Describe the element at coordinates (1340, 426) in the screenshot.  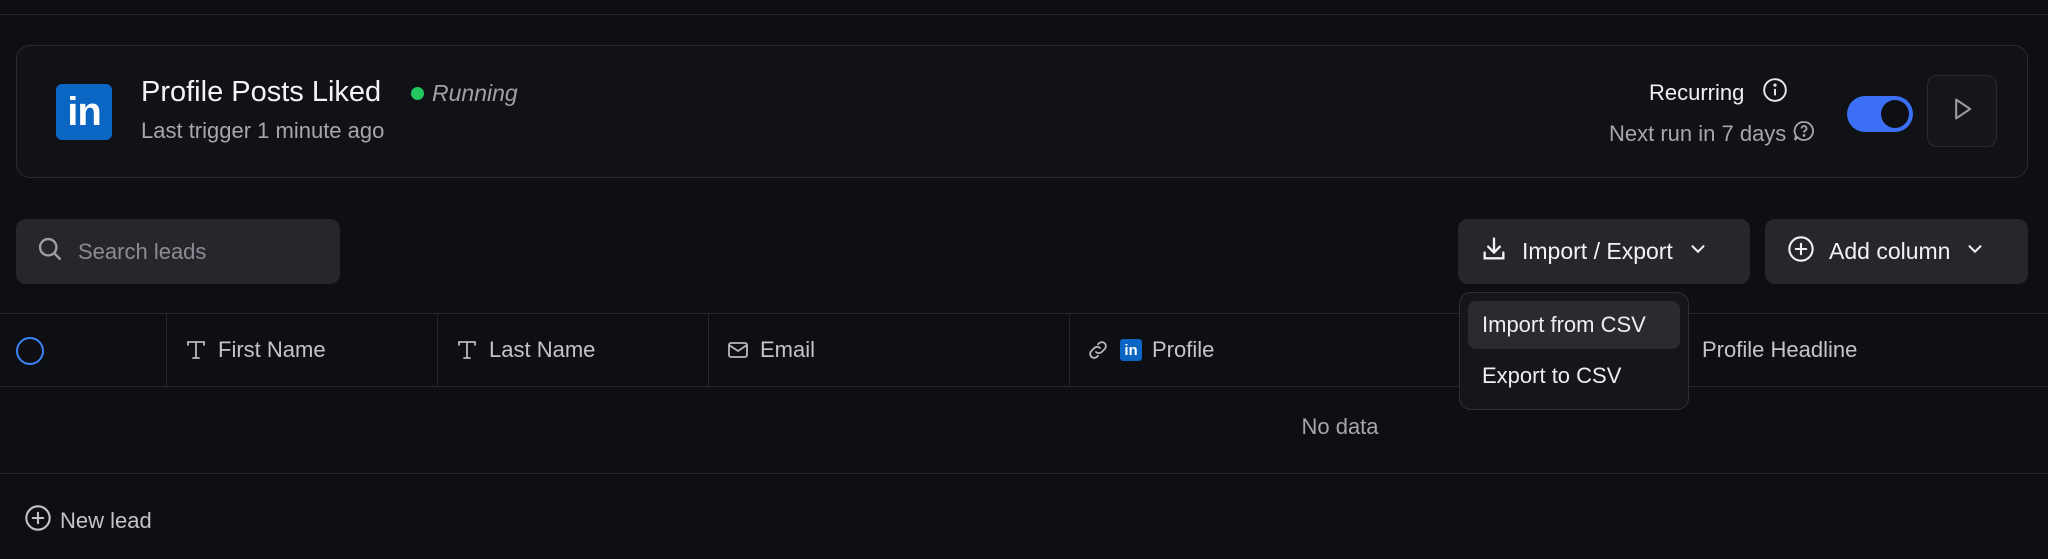
I see `empty-state-text: No data` at that location.